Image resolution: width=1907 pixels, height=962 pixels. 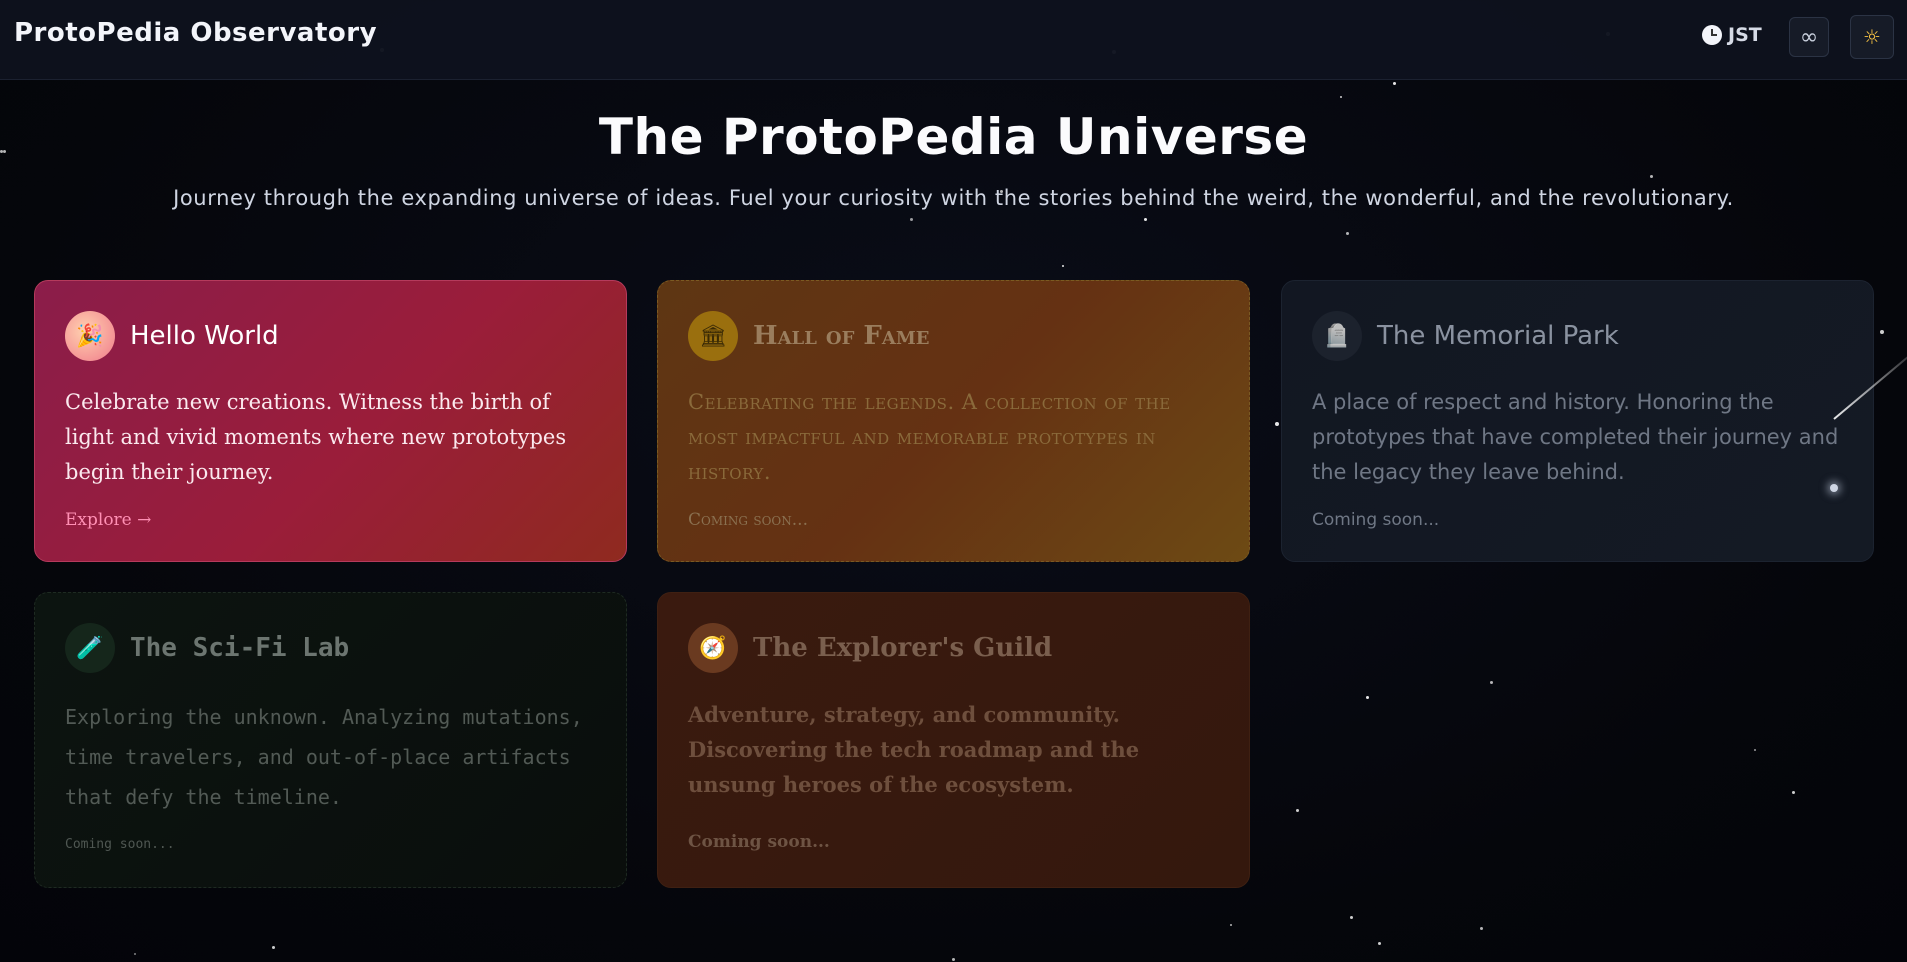 I want to click on card-title: Hall of Fame, so click(x=841, y=336).